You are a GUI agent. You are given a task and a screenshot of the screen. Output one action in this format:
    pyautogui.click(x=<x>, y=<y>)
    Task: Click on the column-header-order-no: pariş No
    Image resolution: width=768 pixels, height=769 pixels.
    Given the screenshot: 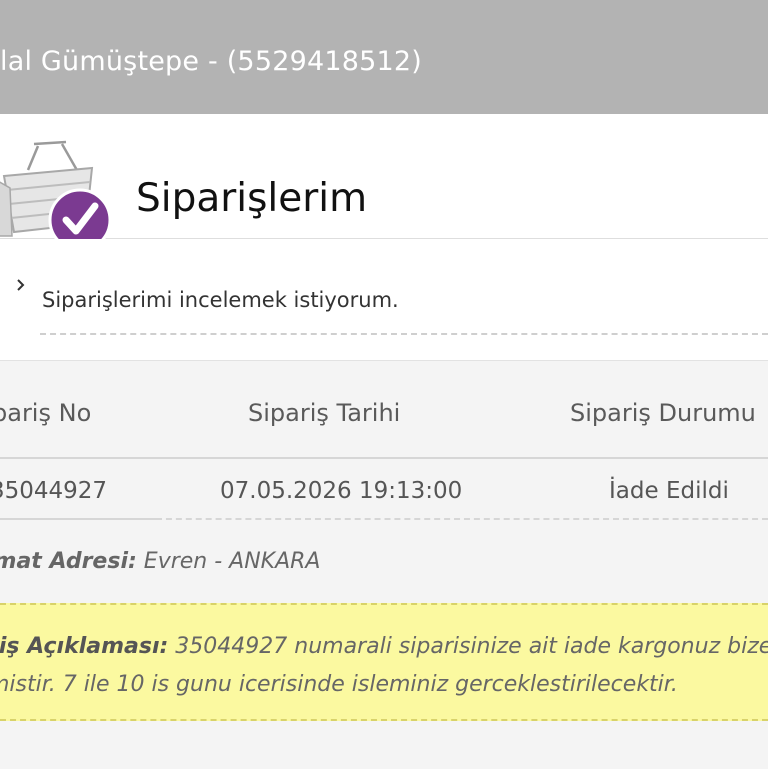 What is the action you would take?
    pyautogui.click(x=46, y=413)
    